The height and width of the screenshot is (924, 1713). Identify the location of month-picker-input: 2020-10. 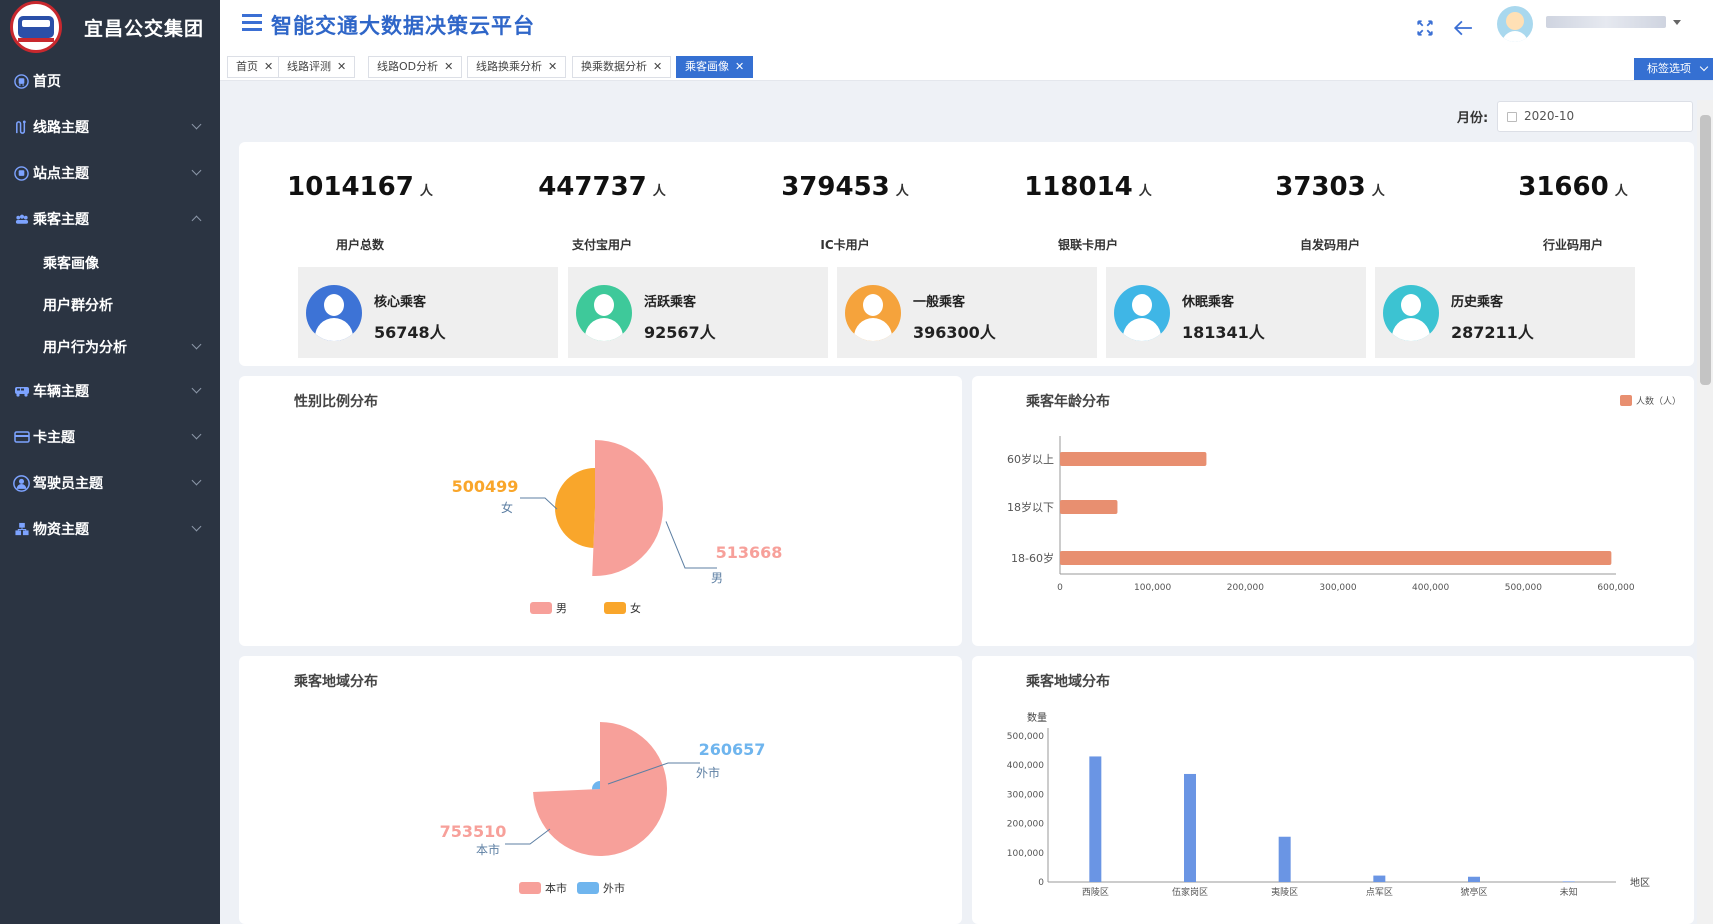
(1595, 116).